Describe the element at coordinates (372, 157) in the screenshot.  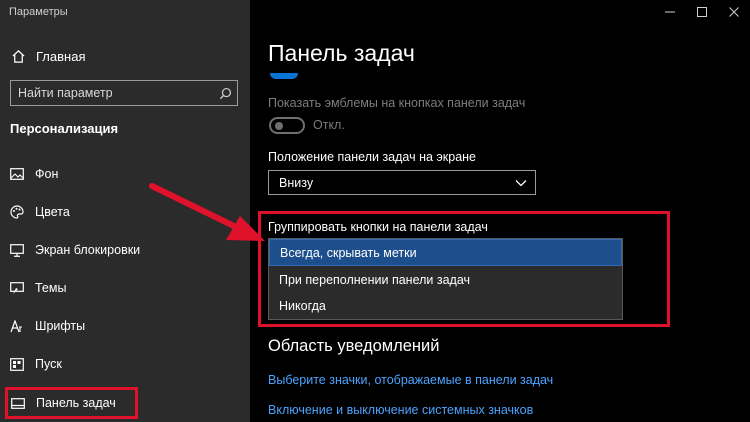
I see `position-setting-label: Положение панели задач на экране` at that location.